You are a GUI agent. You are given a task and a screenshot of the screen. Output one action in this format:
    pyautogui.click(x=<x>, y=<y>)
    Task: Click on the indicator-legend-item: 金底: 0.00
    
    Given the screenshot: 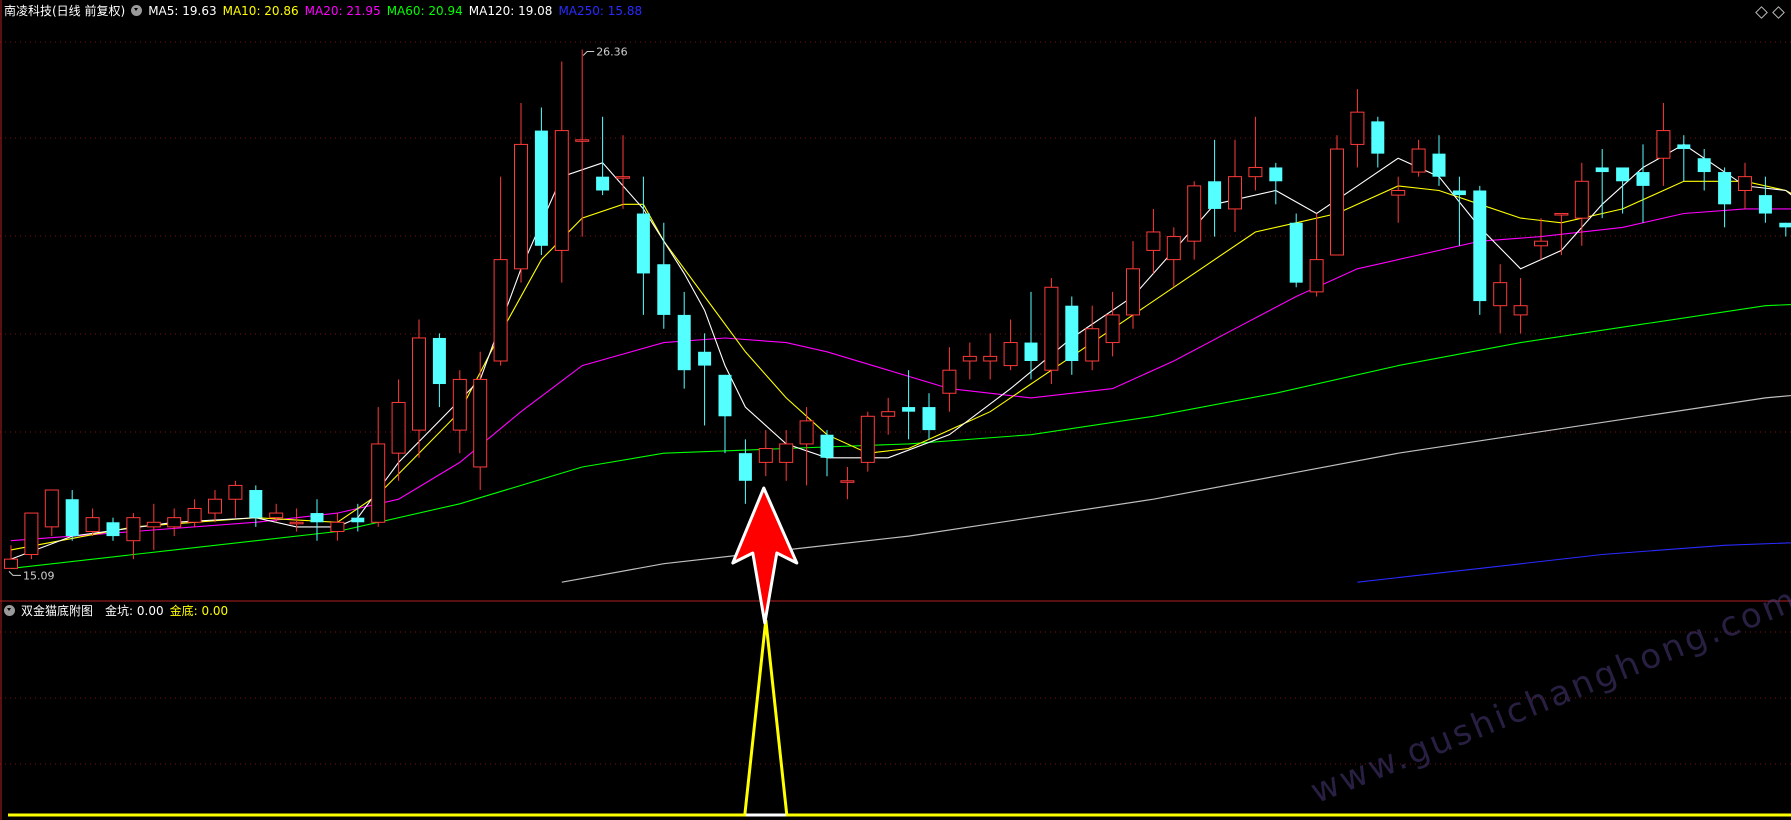 What is the action you would take?
    pyautogui.click(x=199, y=611)
    